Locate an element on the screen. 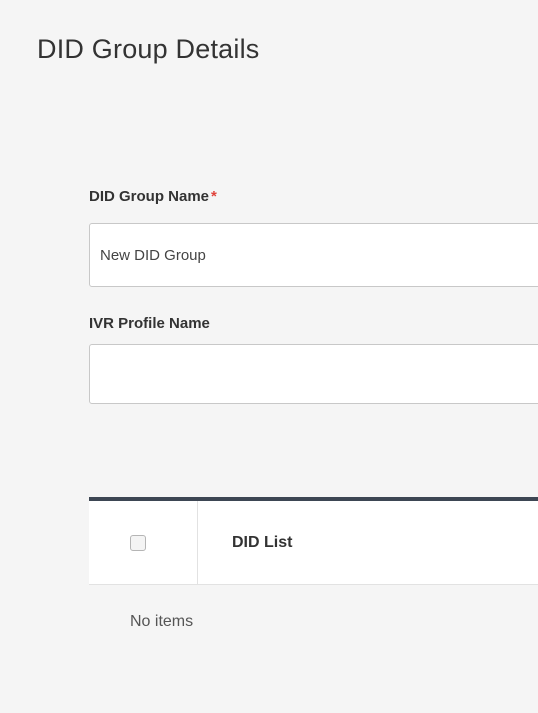 This screenshot has width=538, height=713. ivr-profile-name-input is located at coordinates (313, 374).